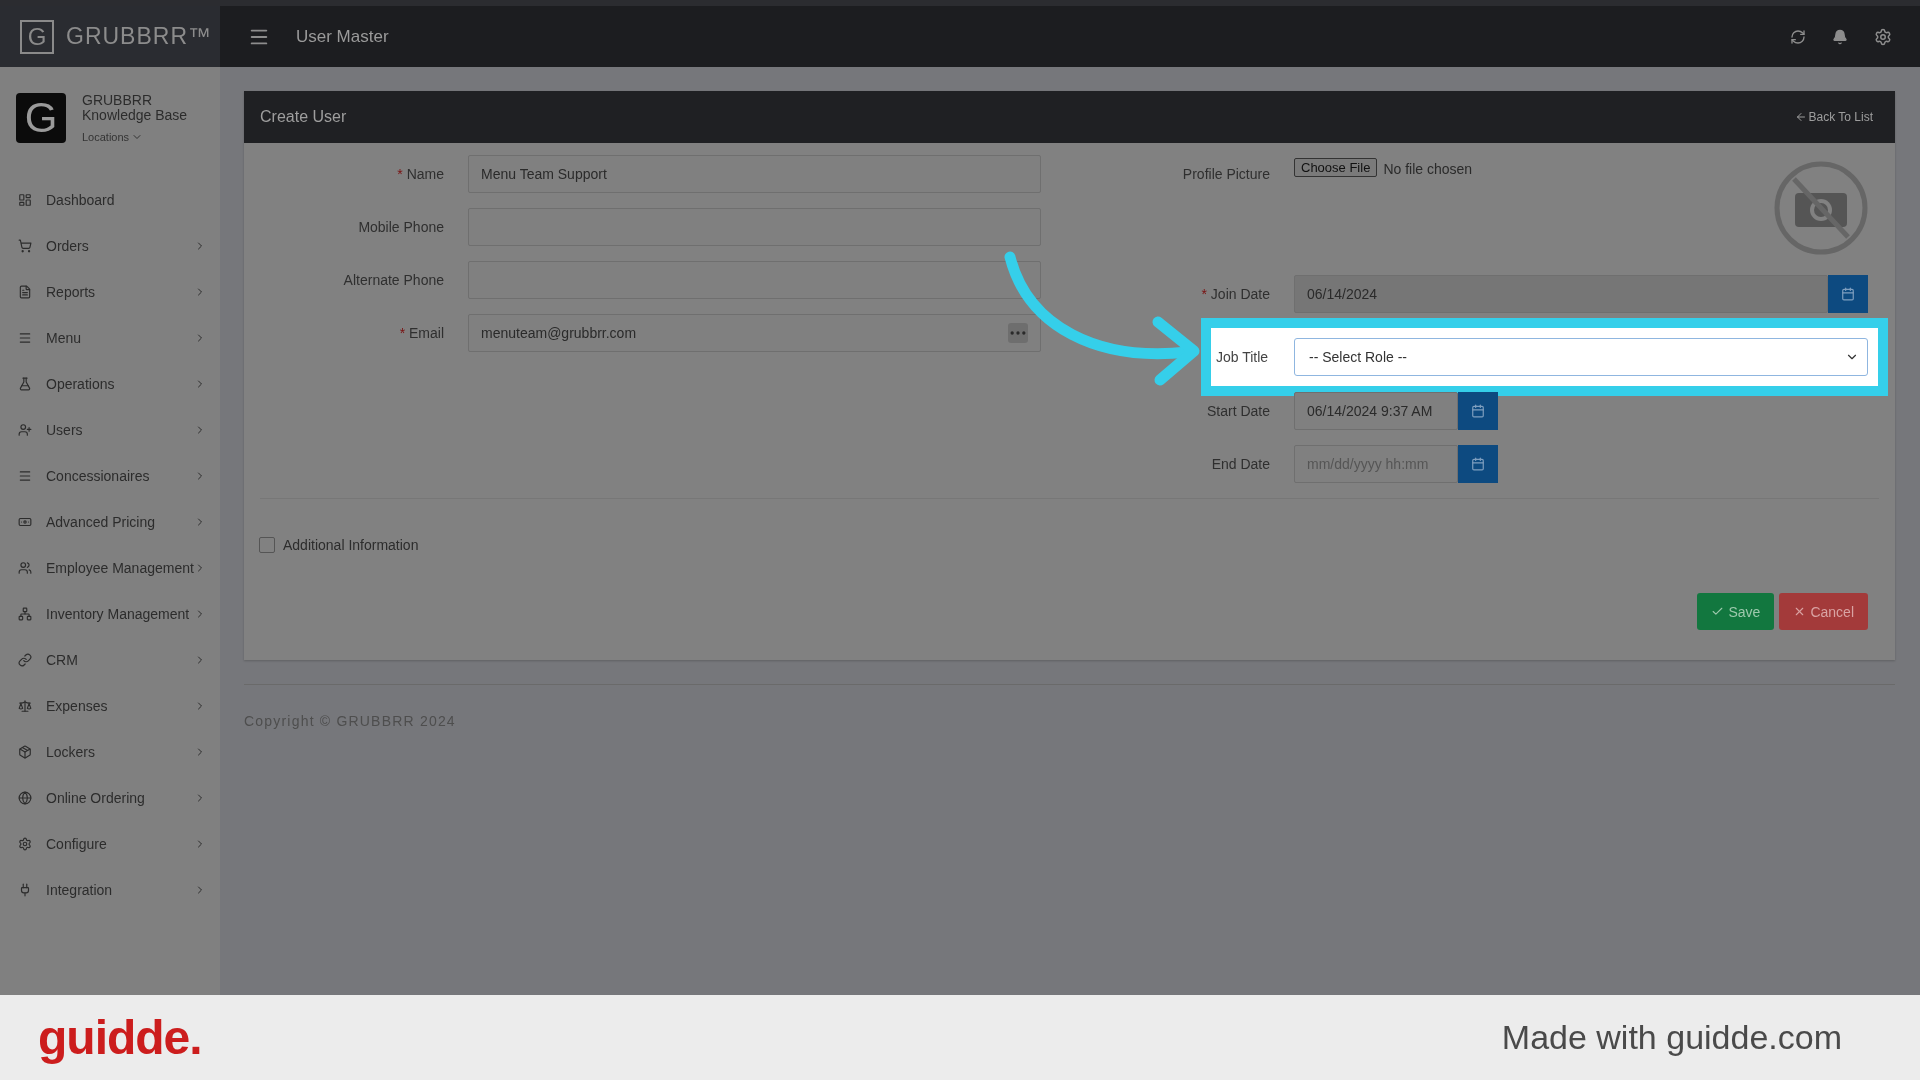 The height and width of the screenshot is (1080, 1920). I want to click on settings-icon, so click(1883, 36).